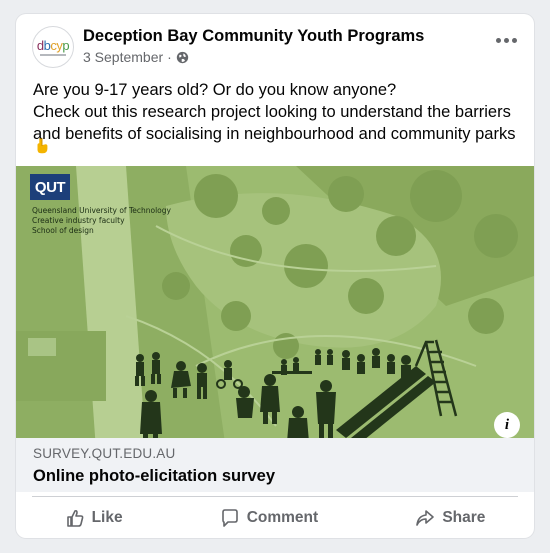  Describe the element at coordinates (74, 518) in the screenshot. I see `thumbs-up-icon` at that location.